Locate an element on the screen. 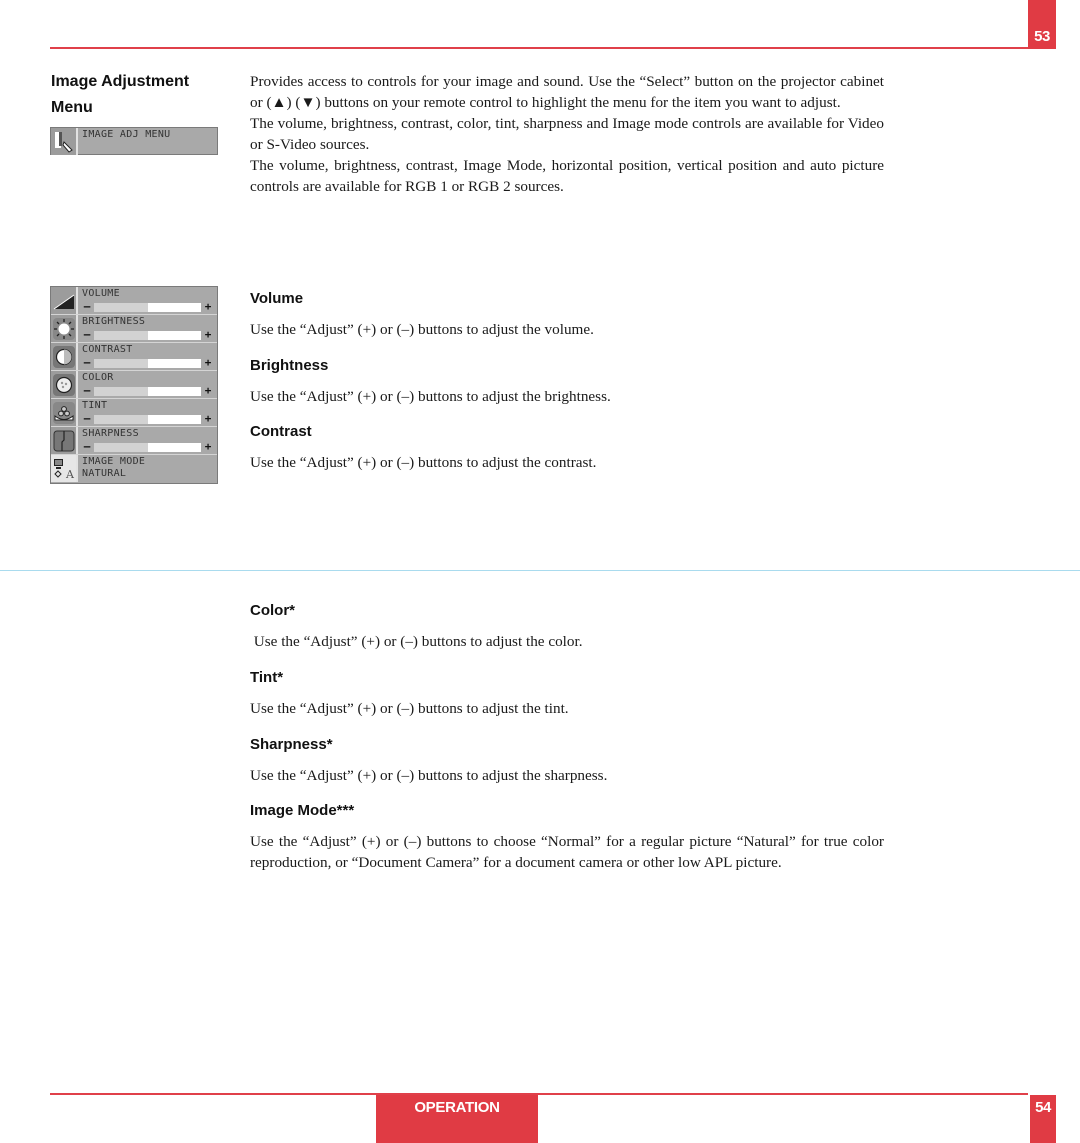  page-divider is located at coordinates (540, 570).